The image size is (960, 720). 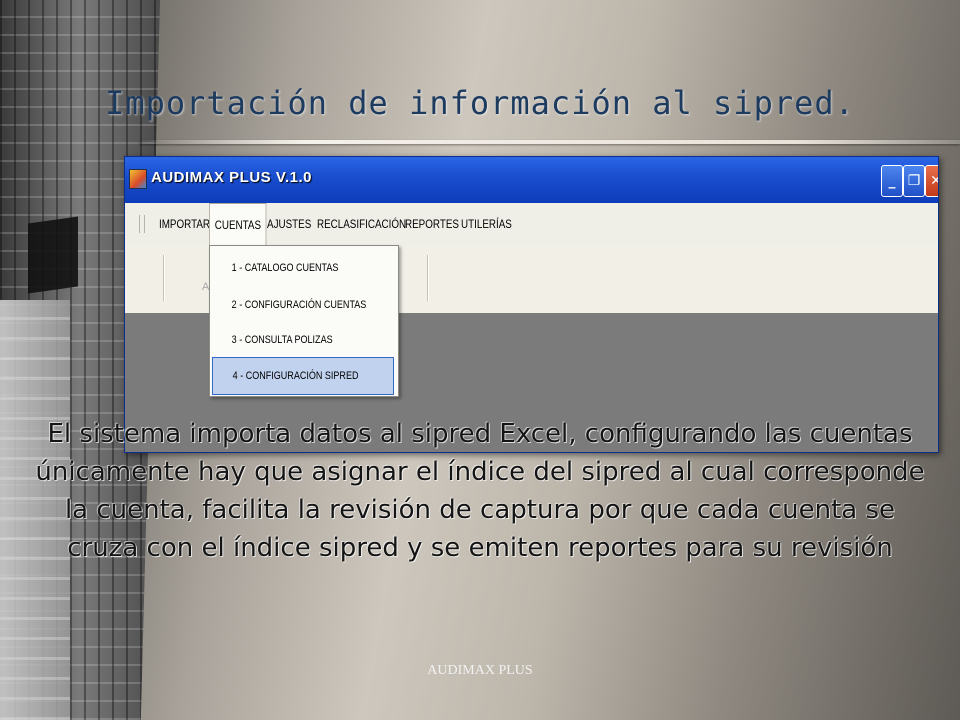 I want to click on menu-utilerias: UTILERÍAS, so click(x=486, y=224).